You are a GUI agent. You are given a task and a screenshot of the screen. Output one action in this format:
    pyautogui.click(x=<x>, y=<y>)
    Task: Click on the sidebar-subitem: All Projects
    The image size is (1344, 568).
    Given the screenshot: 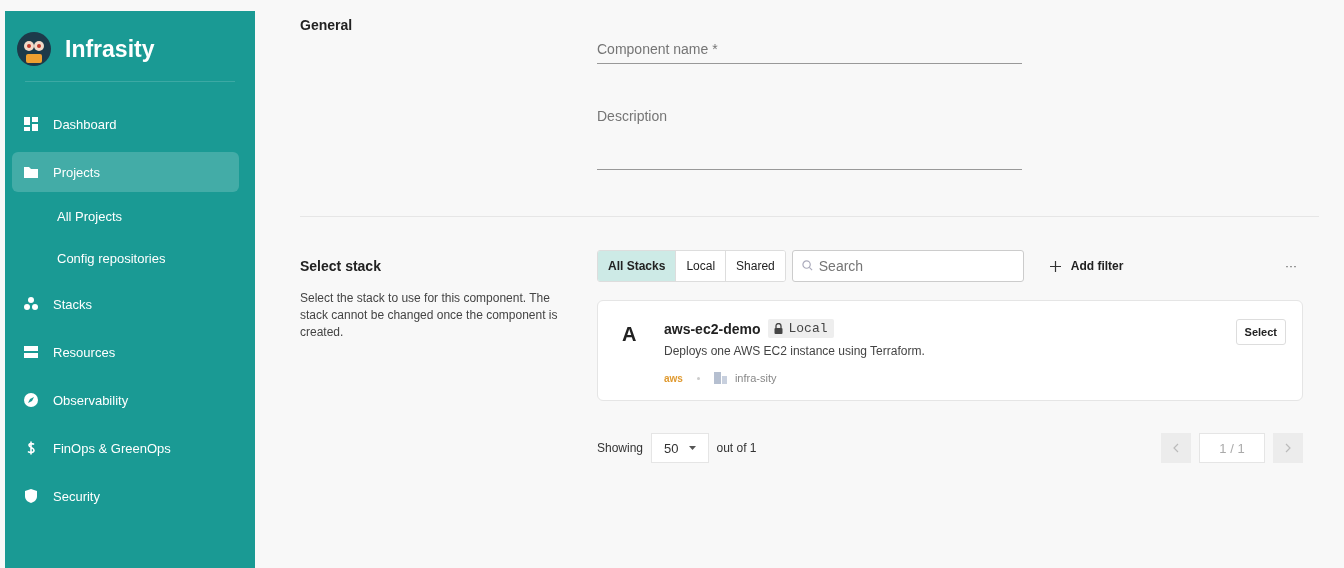 What is the action you would take?
    pyautogui.click(x=130, y=217)
    